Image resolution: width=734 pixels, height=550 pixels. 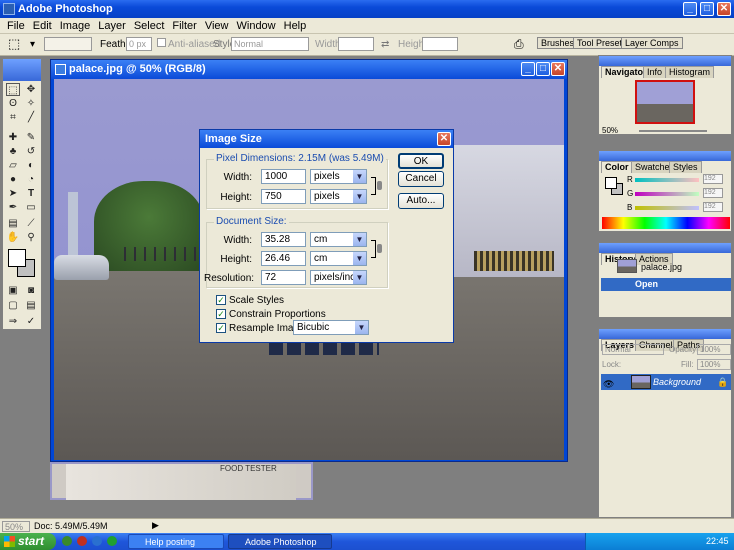 I want to click on zoom-slider, so click(x=673, y=131).